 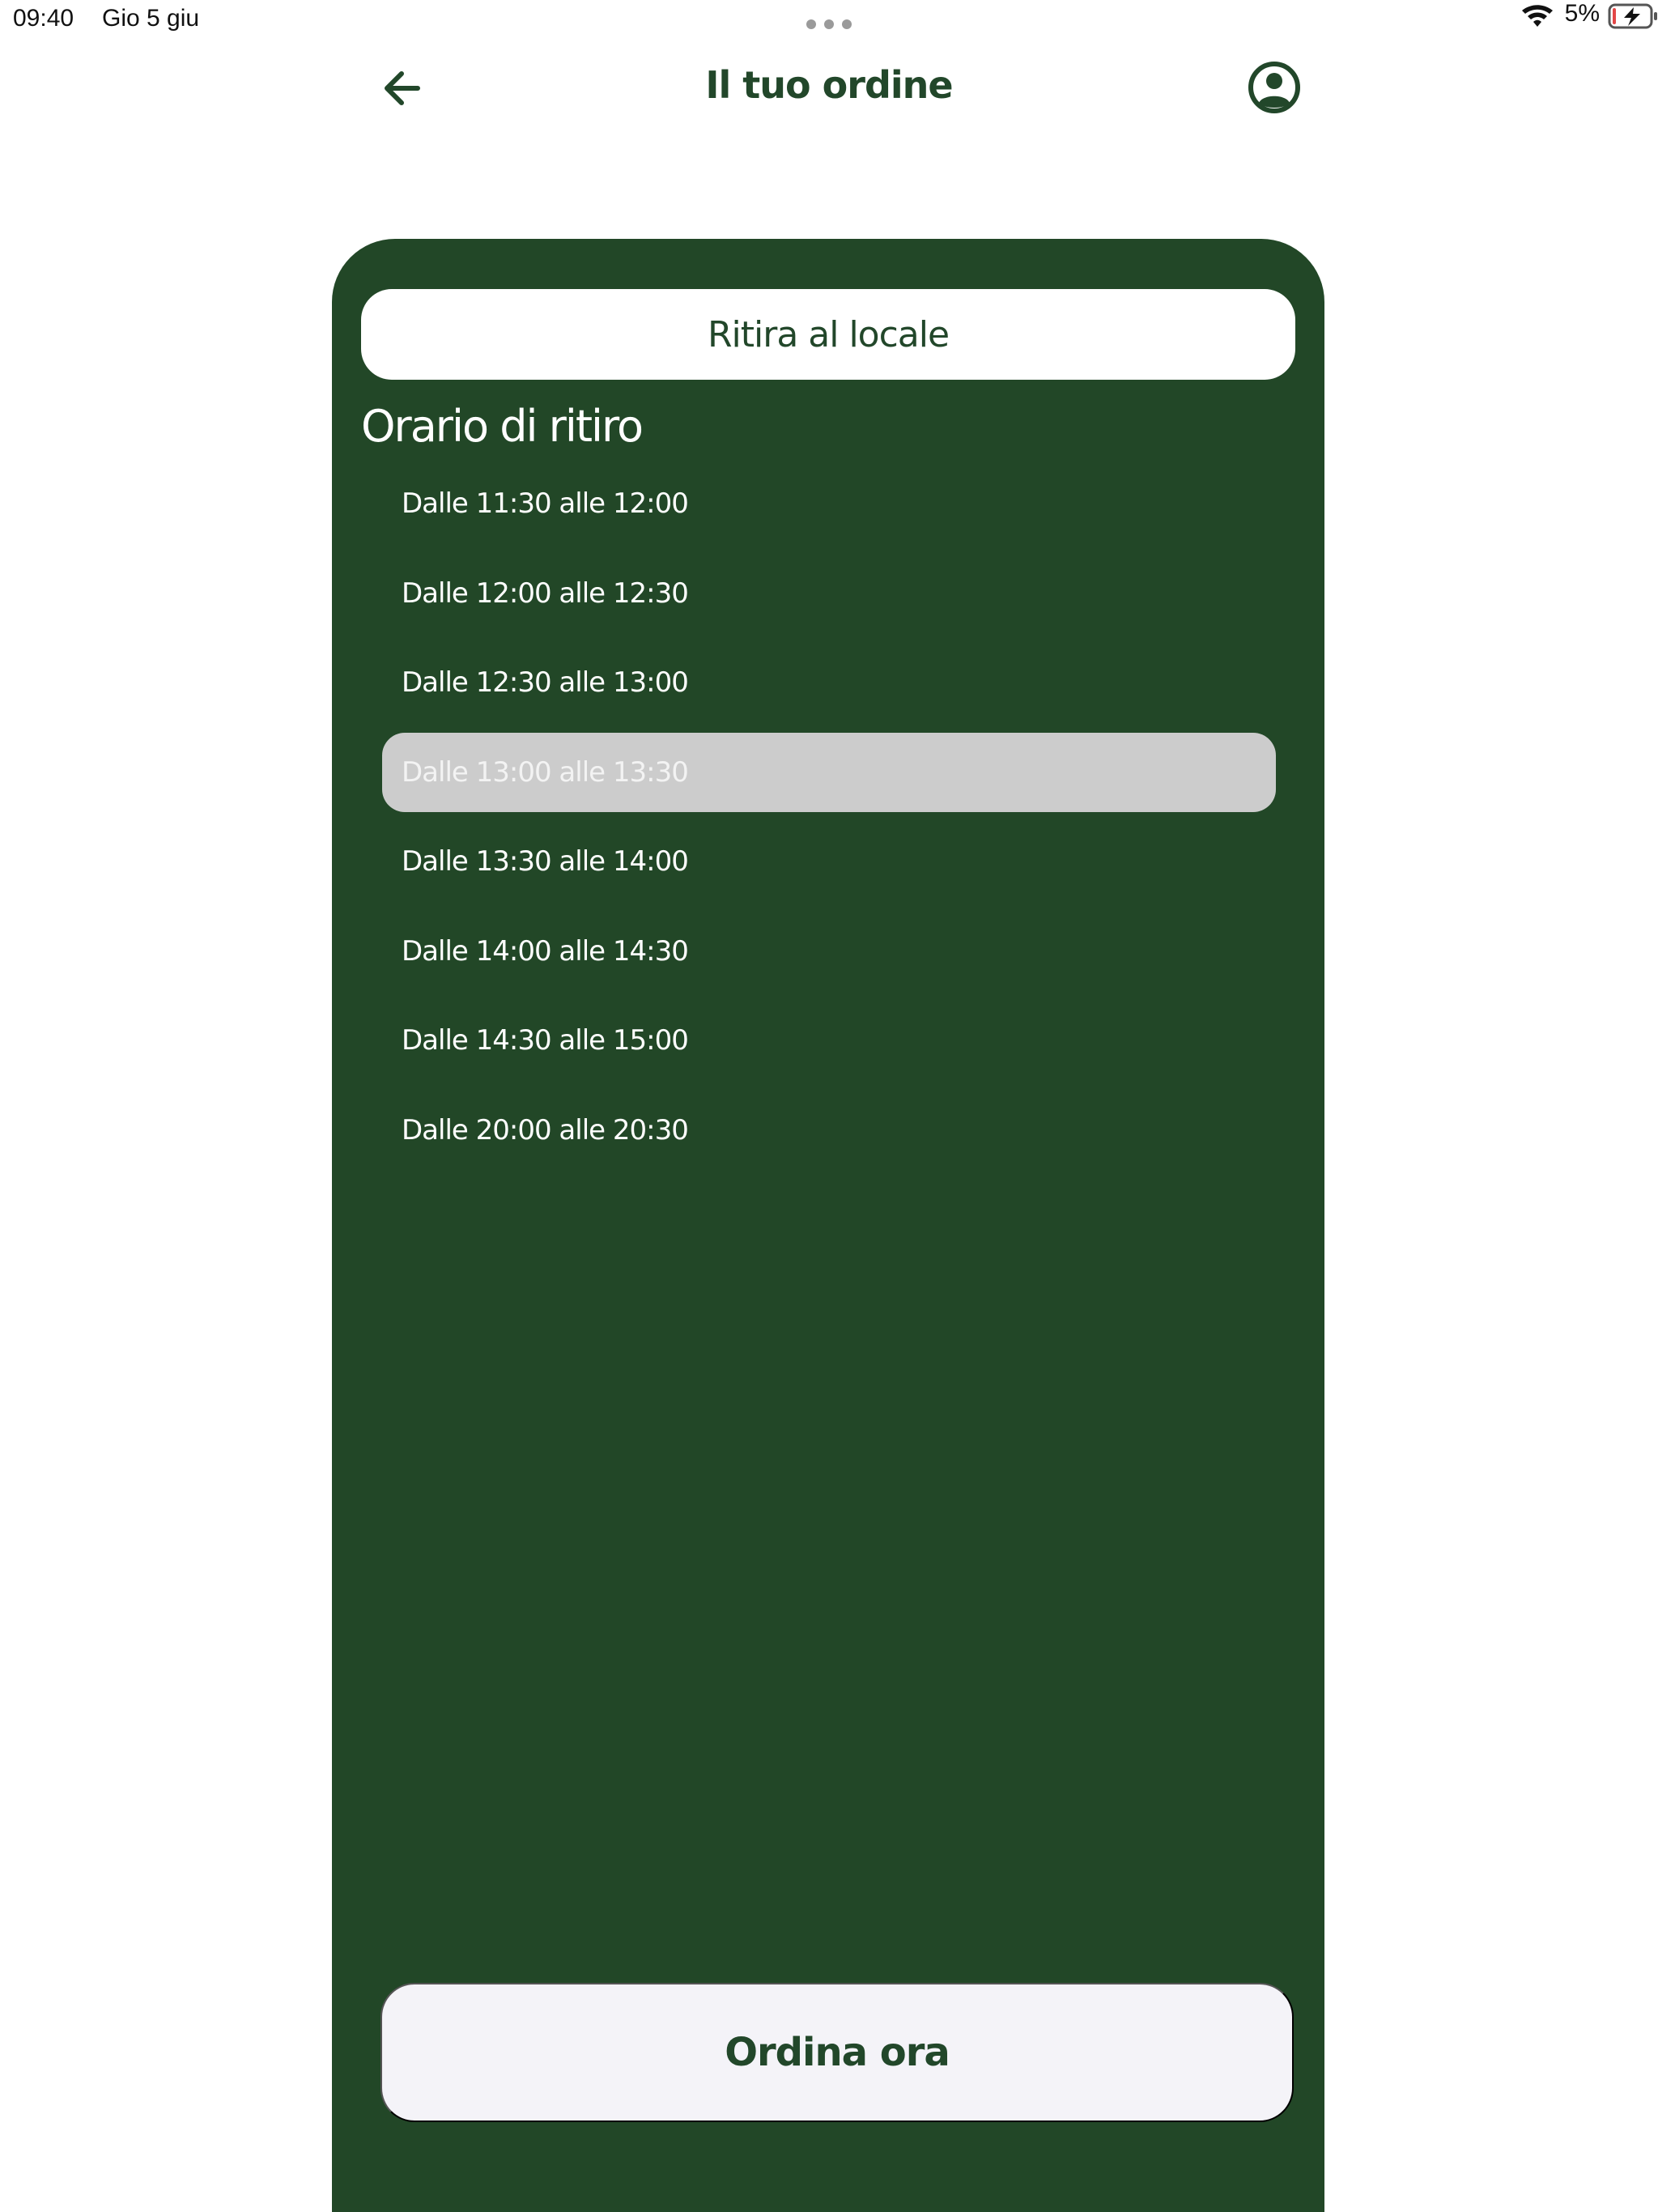 I want to click on status-bar: 09:40 Gio 5 giu 5%, so click(x=829, y=21).